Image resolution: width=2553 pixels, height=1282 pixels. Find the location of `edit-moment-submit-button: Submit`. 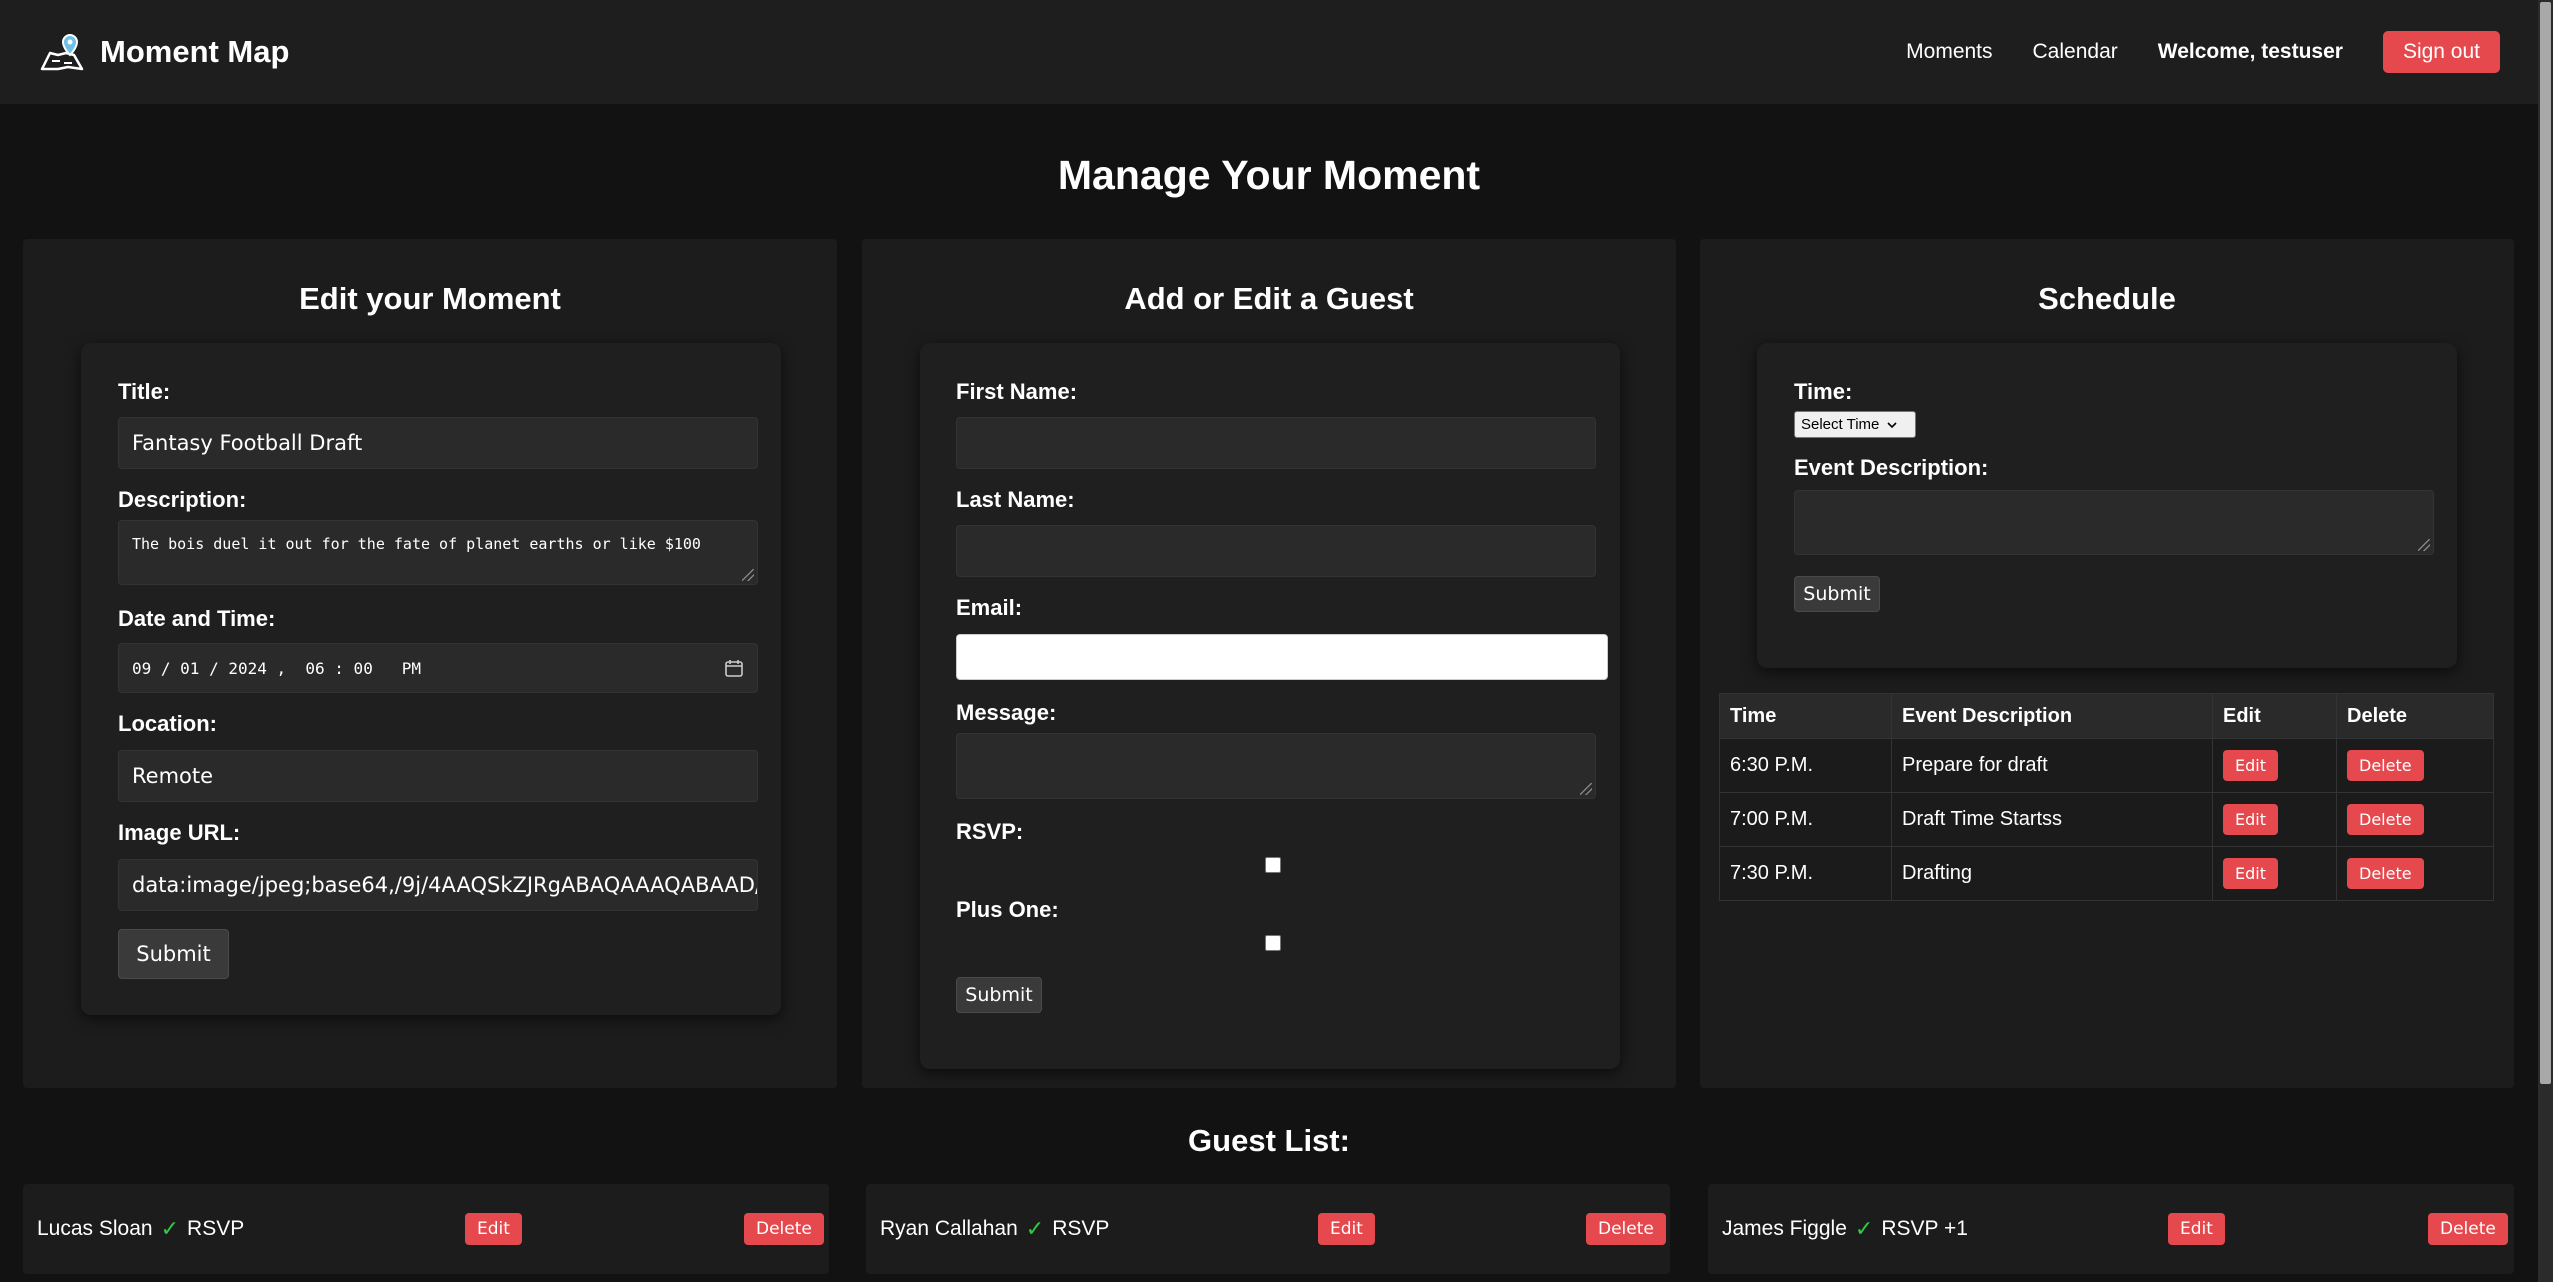

edit-moment-submit-button: Submit is located at coordinates (173, 954).